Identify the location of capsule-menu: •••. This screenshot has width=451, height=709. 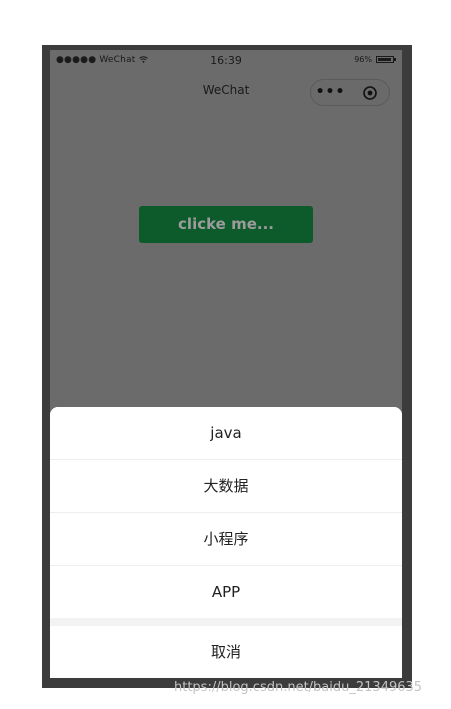
(350, 92).